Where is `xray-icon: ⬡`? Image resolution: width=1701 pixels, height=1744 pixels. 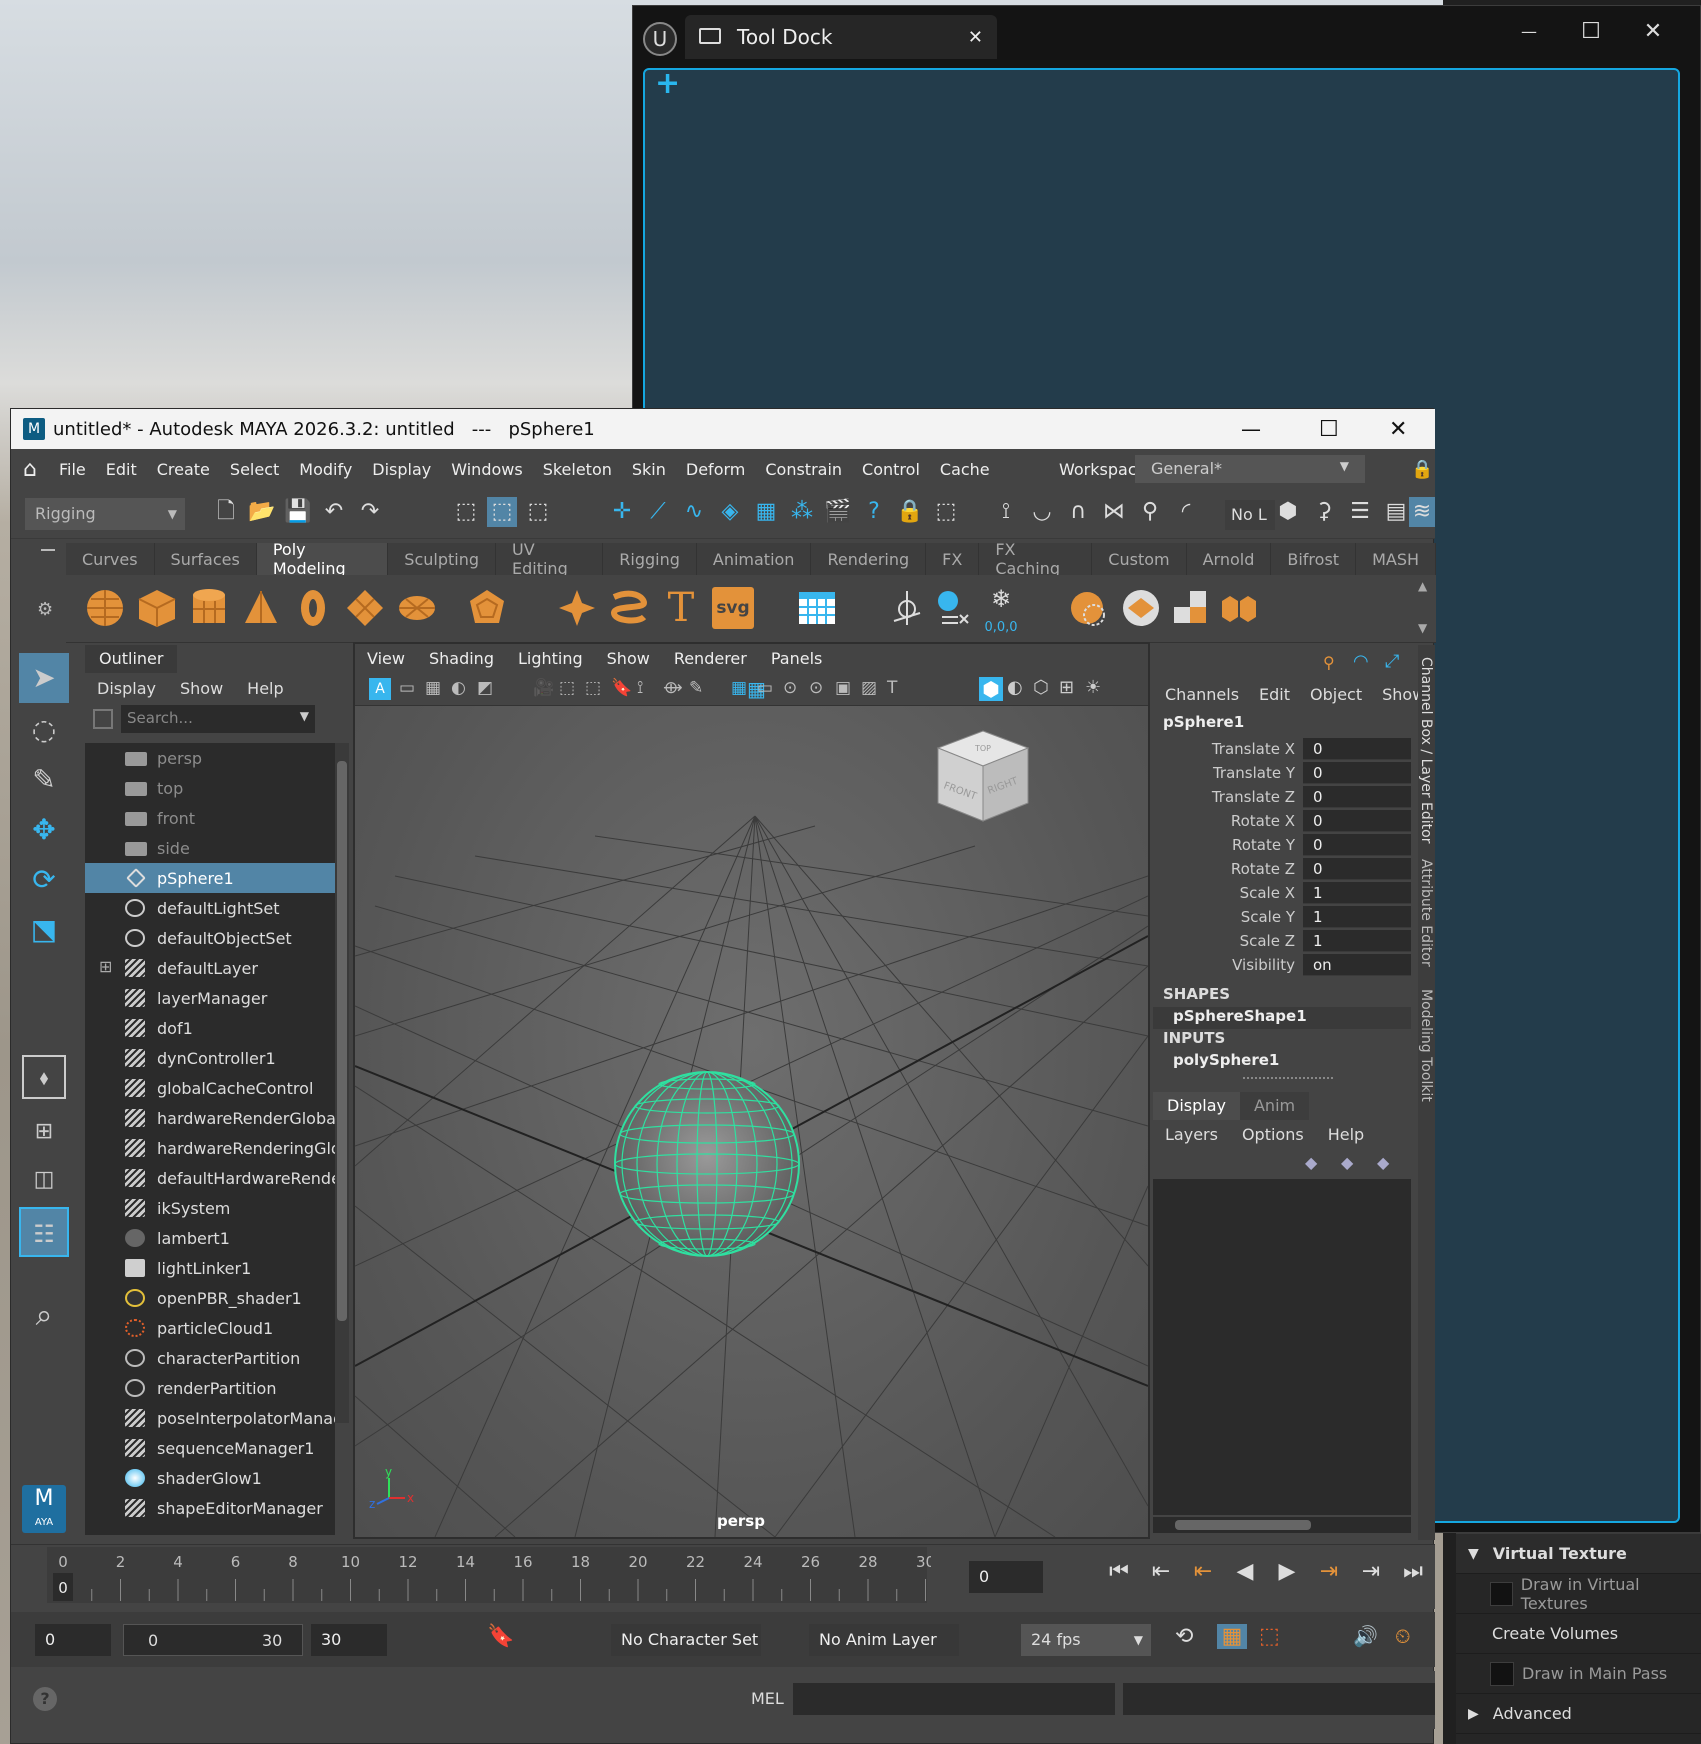
xray-icon: ⬡ is located at coordinates (1041, 687).